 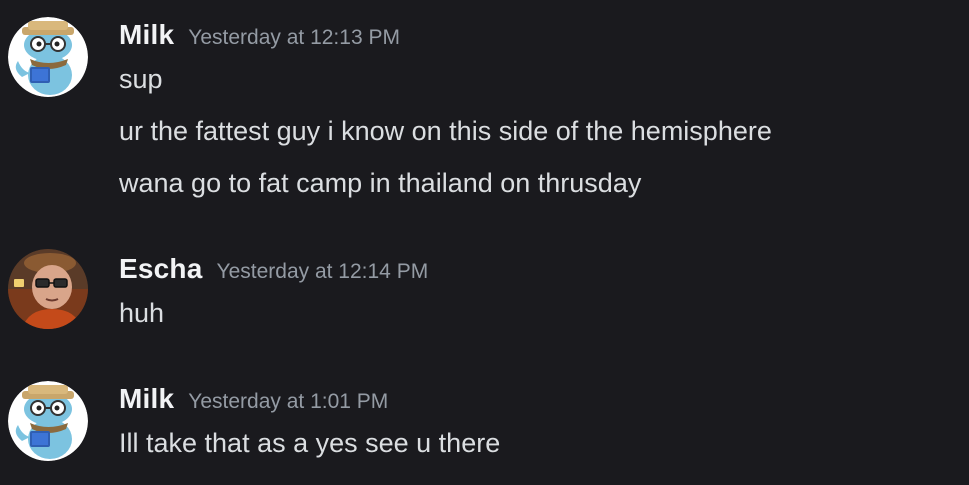 I want to click on escha-avatar-icon, so click(x=48, y=289).